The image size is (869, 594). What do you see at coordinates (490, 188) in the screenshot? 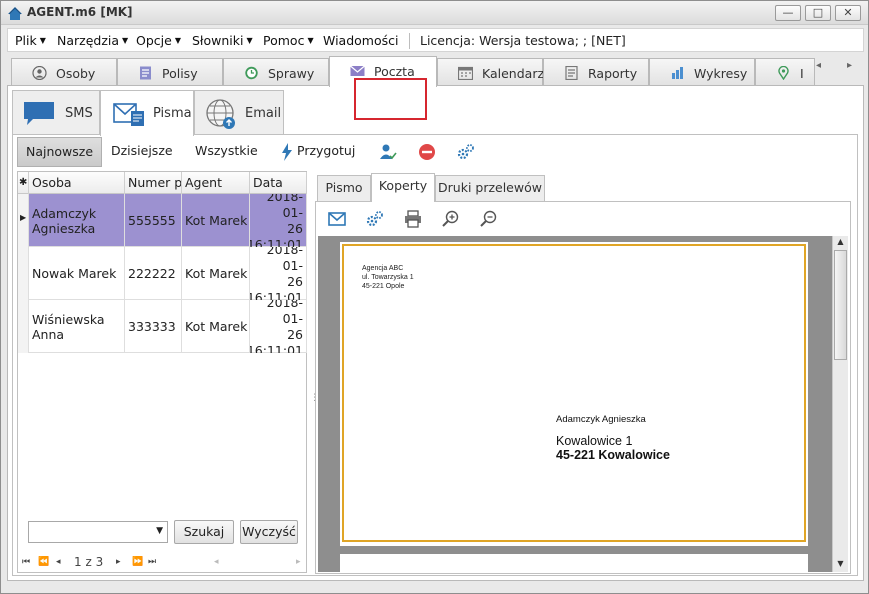
I see `tab-druki-przelewow: Druki przelewów` at bounding box center [490, 188].